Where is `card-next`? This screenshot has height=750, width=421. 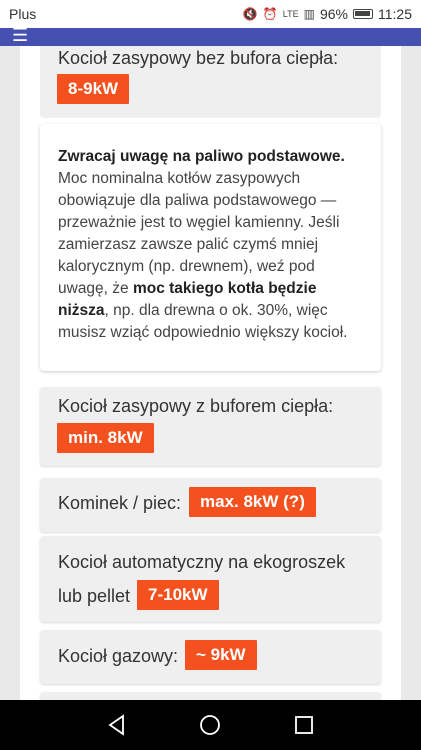
card-next is located at coordinates (210, 696).